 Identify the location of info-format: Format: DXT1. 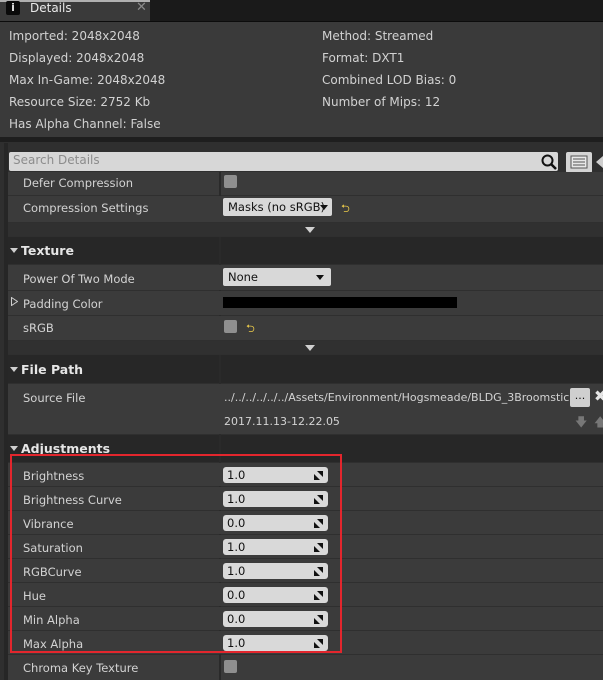
(363, 58).